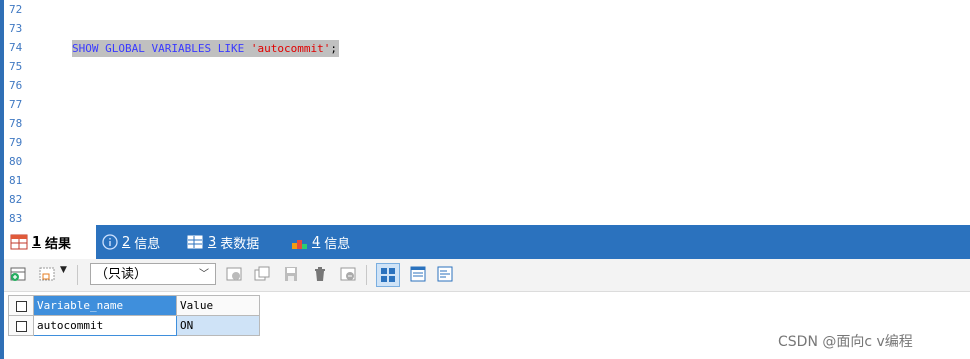 This screenshot has height=359, width=970. Describe the element at coordinates (126, 242) in the screenshot. I see `tab-number: 2` at that location.